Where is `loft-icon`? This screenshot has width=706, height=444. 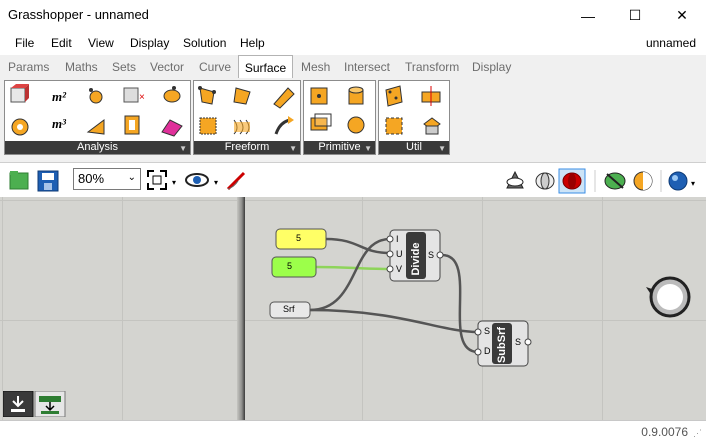
loft-icon is located at coordinates (241, 127).